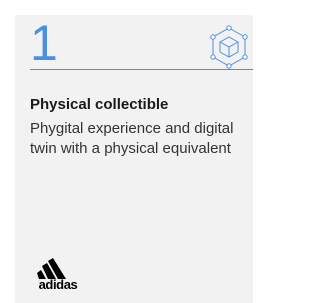 This screenshot has height=303, width=320. What do you see at coordinates (58, 276) in the screenshot?
I see `adidas-logo: adidas` at bounding box center [58, 276].